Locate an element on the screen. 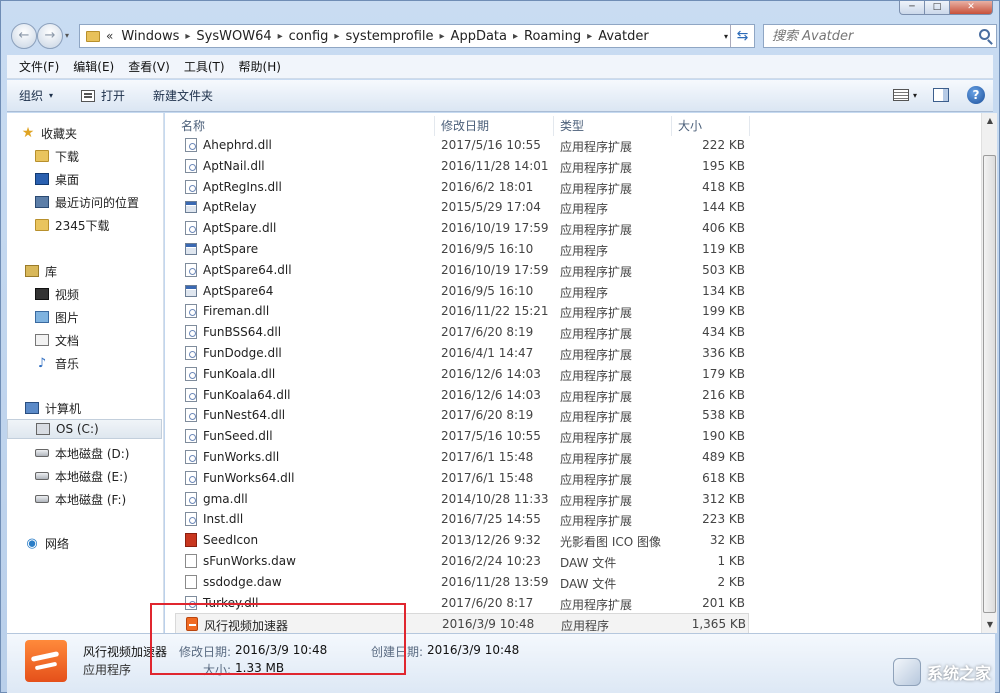  new-folder-label: 新建文件夹 is located at coordinates (183, 96).